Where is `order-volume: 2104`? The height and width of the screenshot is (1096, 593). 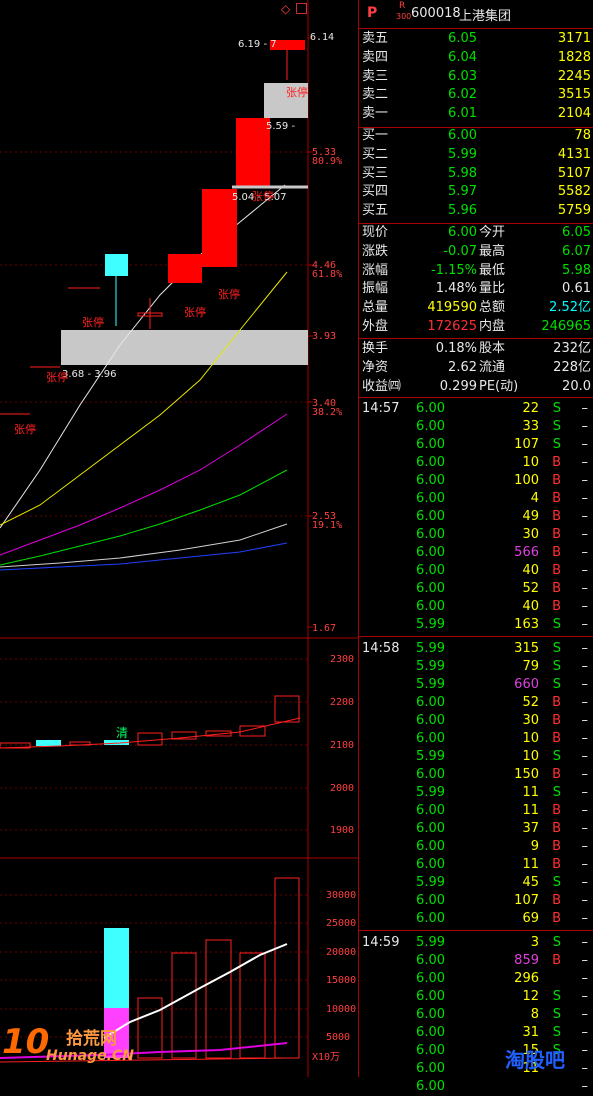
order-volume: 2104 is located at coordinates (574, 114).